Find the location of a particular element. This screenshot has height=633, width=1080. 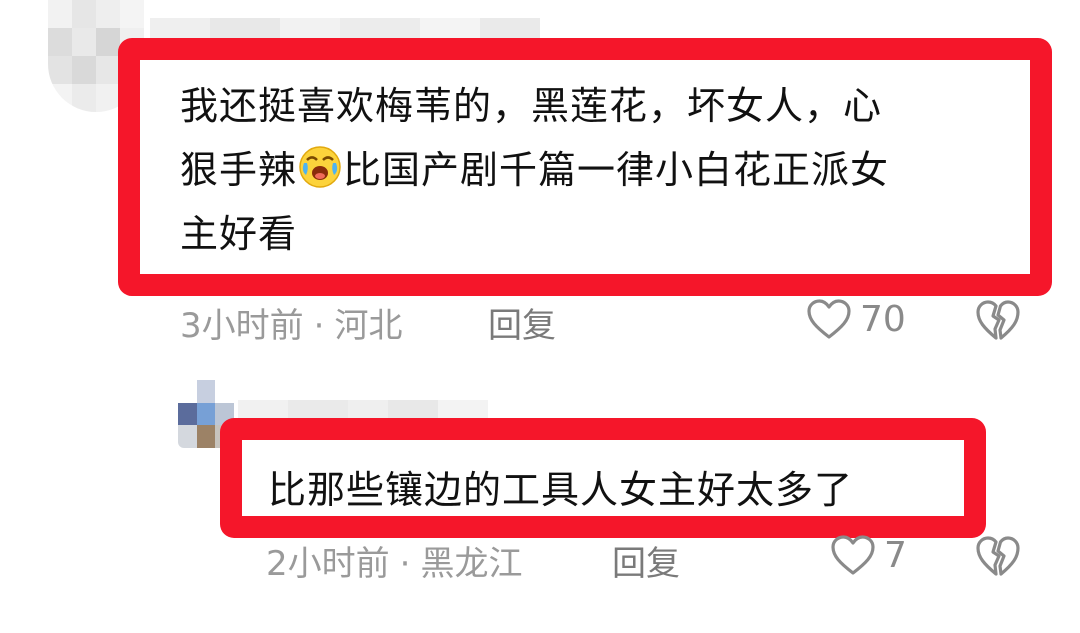

comment-line: 我还挺喜欢梅苇的，黑莲花，坏女人，心 is located at coordinates (531, 106).